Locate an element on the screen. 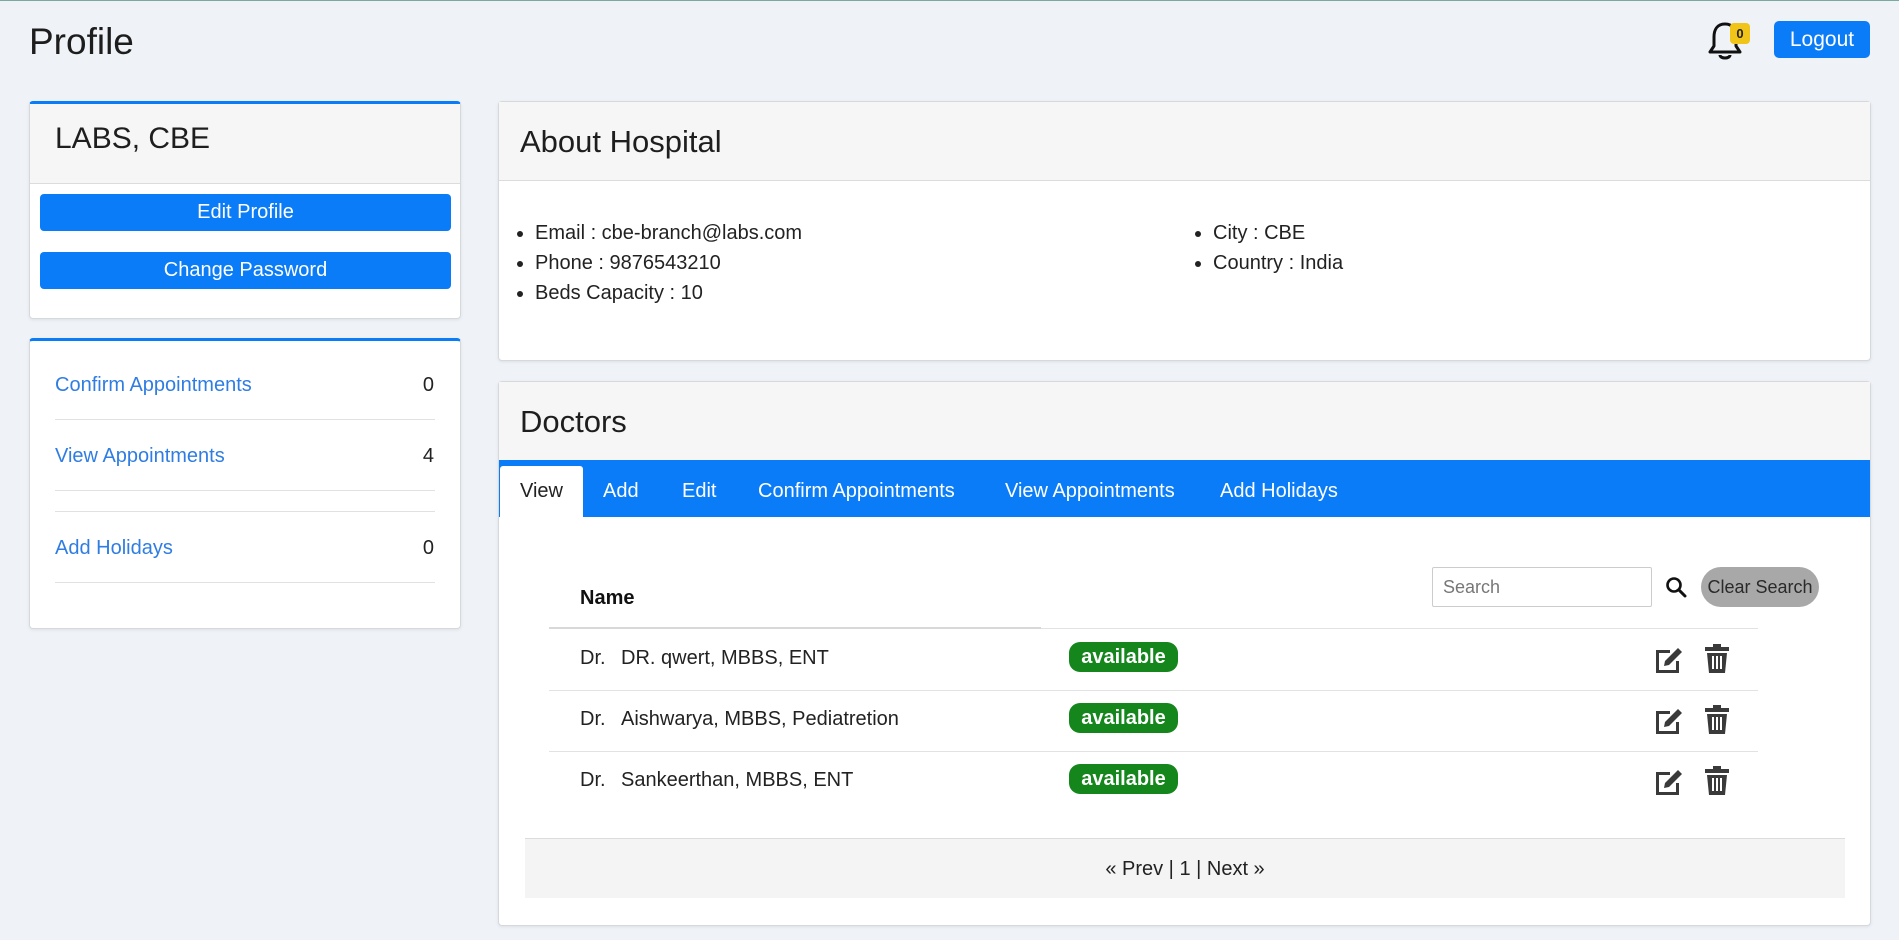  clear-search-button: Clear Search is located at coordinates (1760, 587).